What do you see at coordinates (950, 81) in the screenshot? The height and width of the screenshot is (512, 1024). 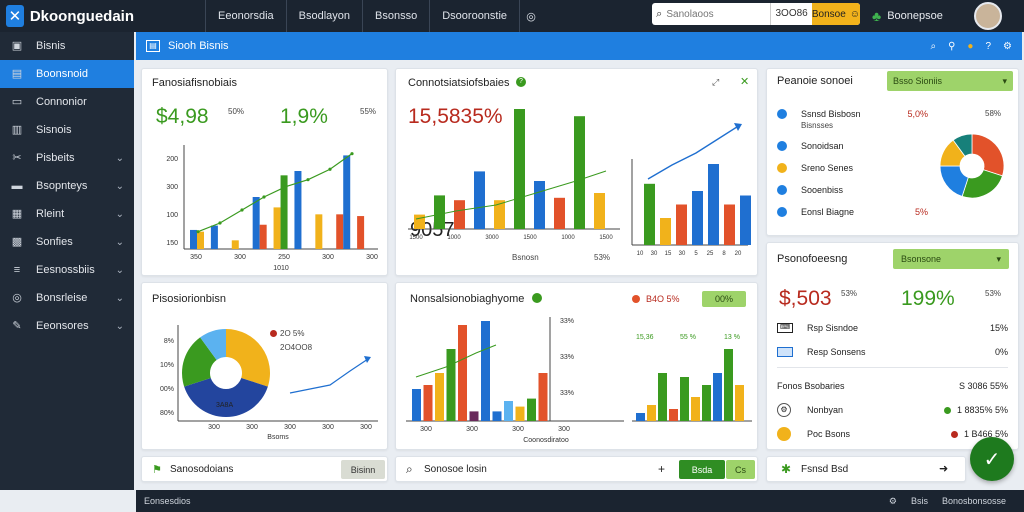 I see `overview-button: Bsso Sioniis ▾` at bounding box center [950, 81].